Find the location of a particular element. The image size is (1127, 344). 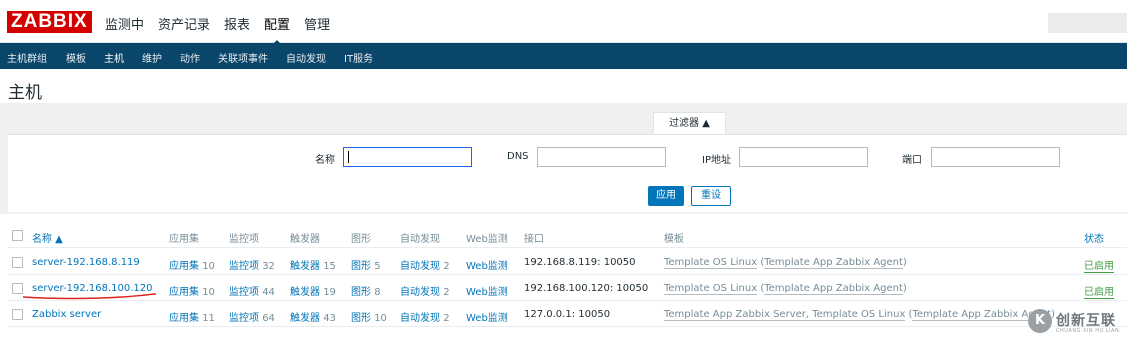

menu-configuration: 配置 is located at coordinates (277, 30).